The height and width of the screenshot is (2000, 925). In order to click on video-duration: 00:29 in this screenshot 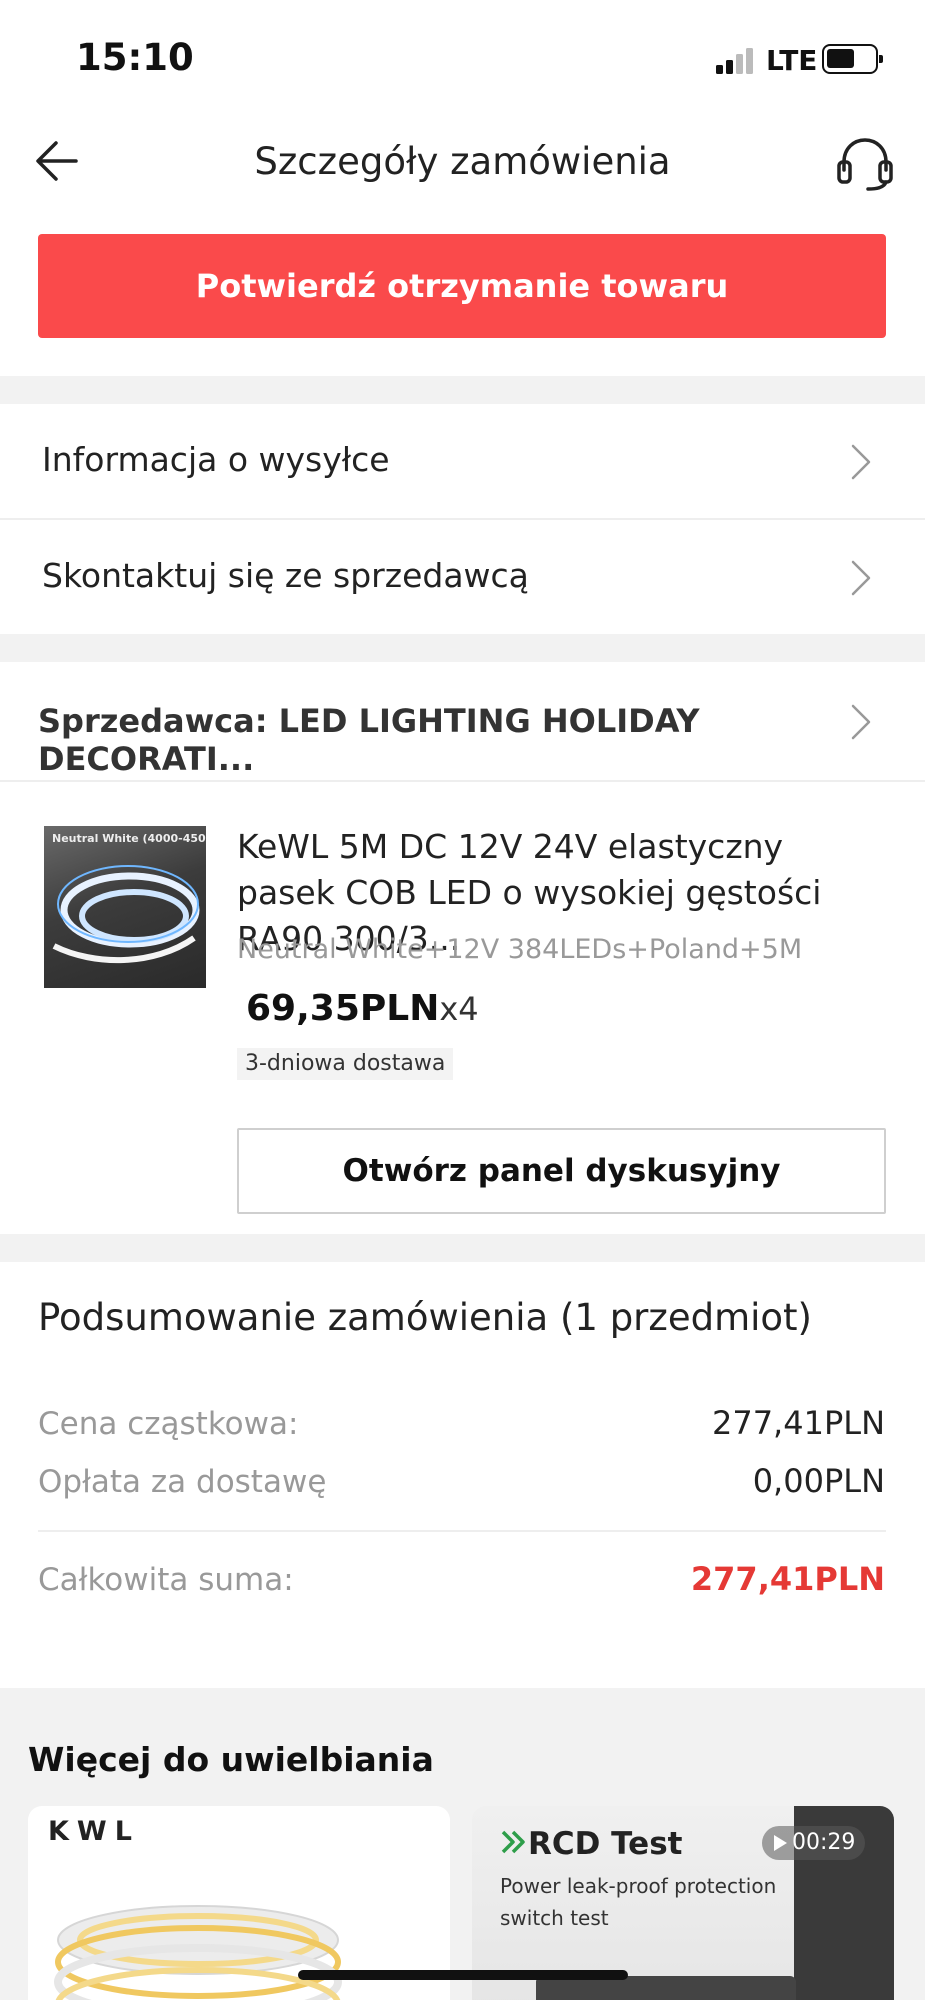, I will do `click(824, 1842)`.